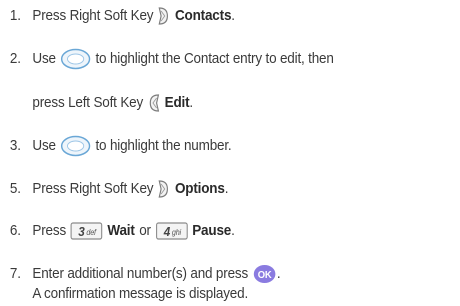 This screenshot has height=306, width=460. Describe the element at coordinates (199, 188) in the screenshot. I see `menu-label: Options` at that location.